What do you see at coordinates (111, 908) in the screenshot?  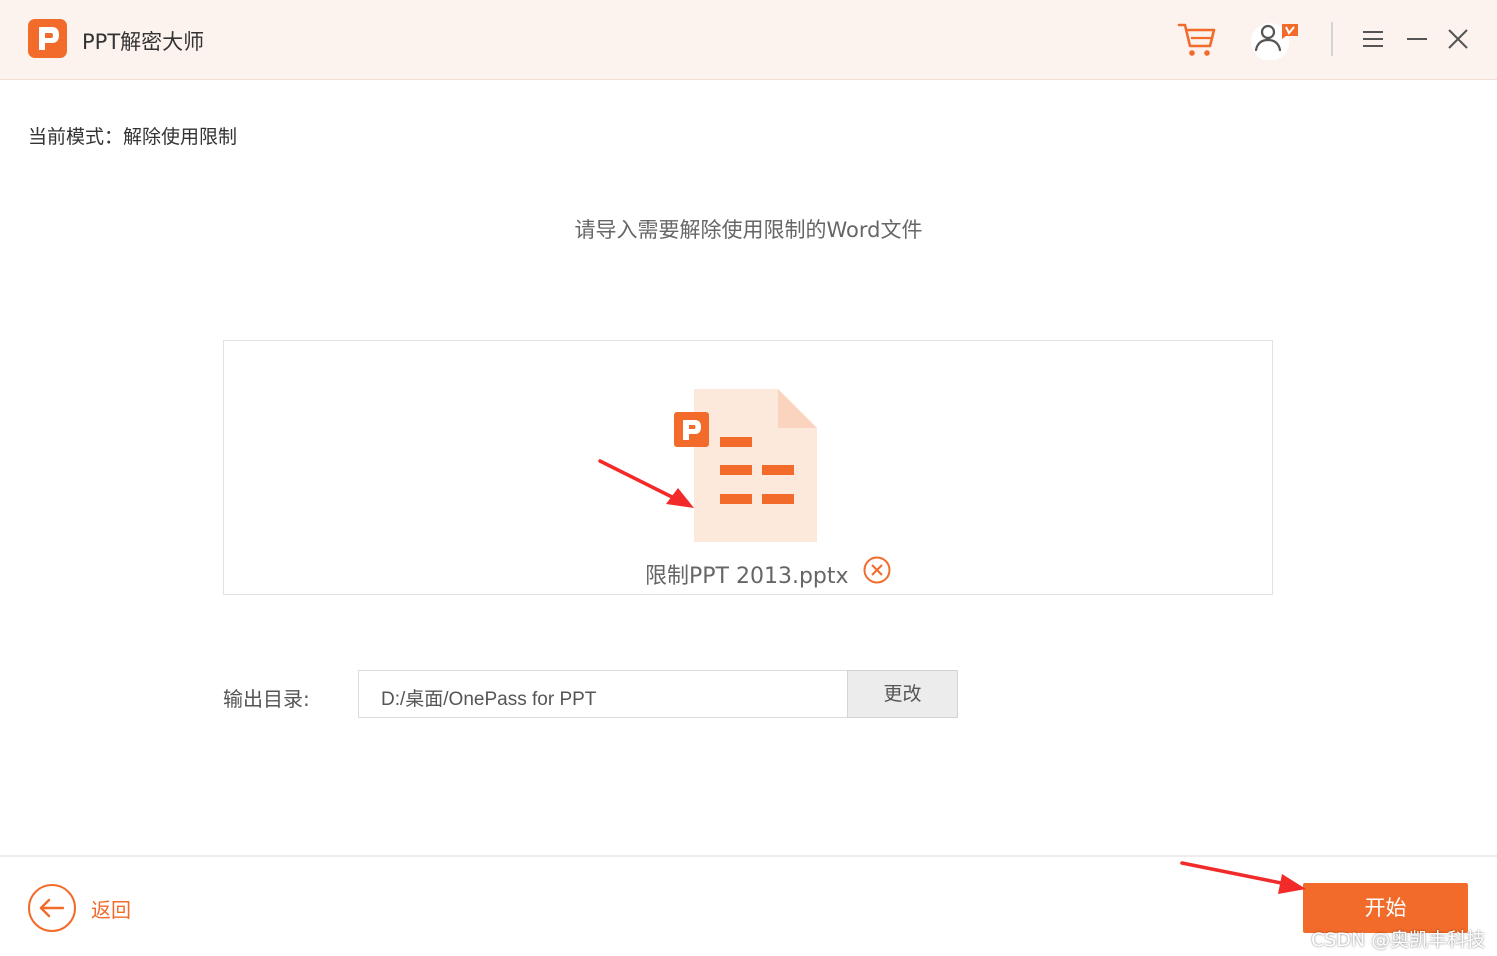 I see `back-button: 返回` at bounding box center [111, 908].